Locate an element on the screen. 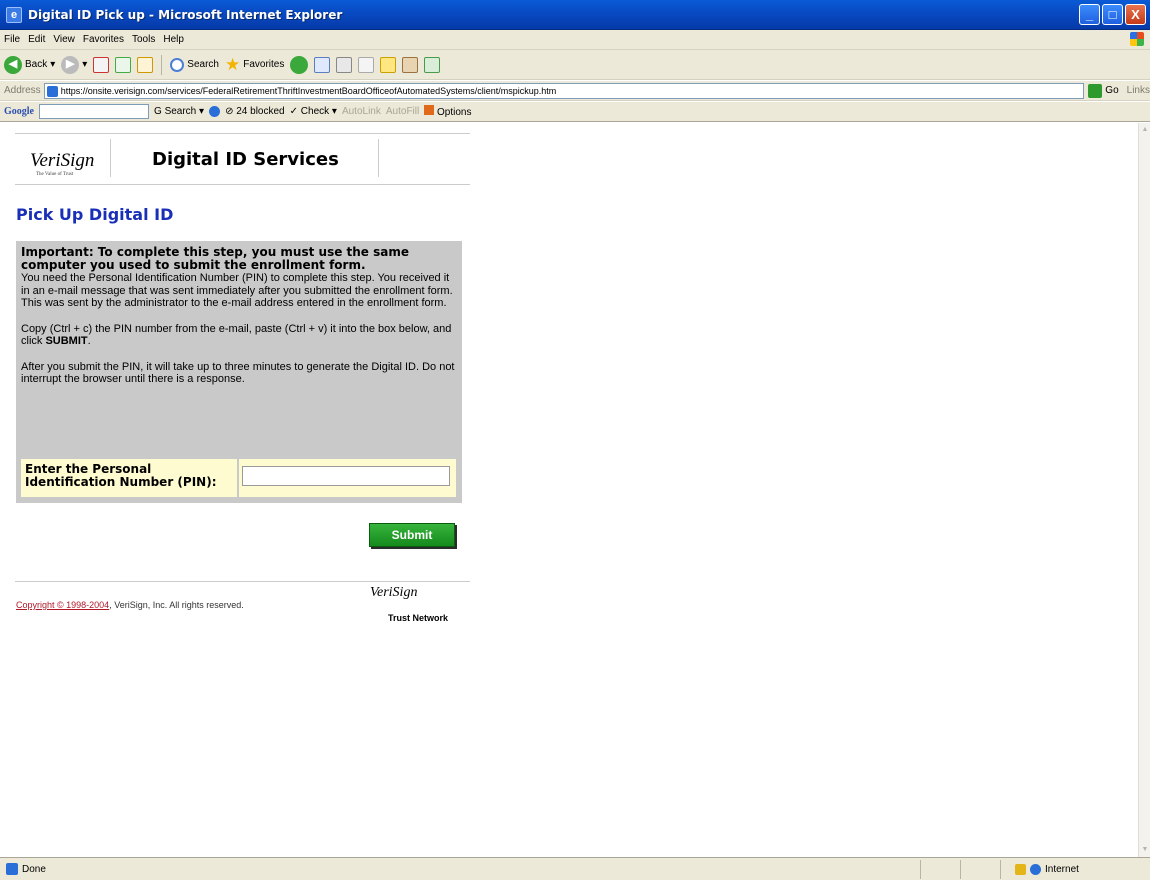  window-controls: _ □ X is located at coordinates (1112, 14).